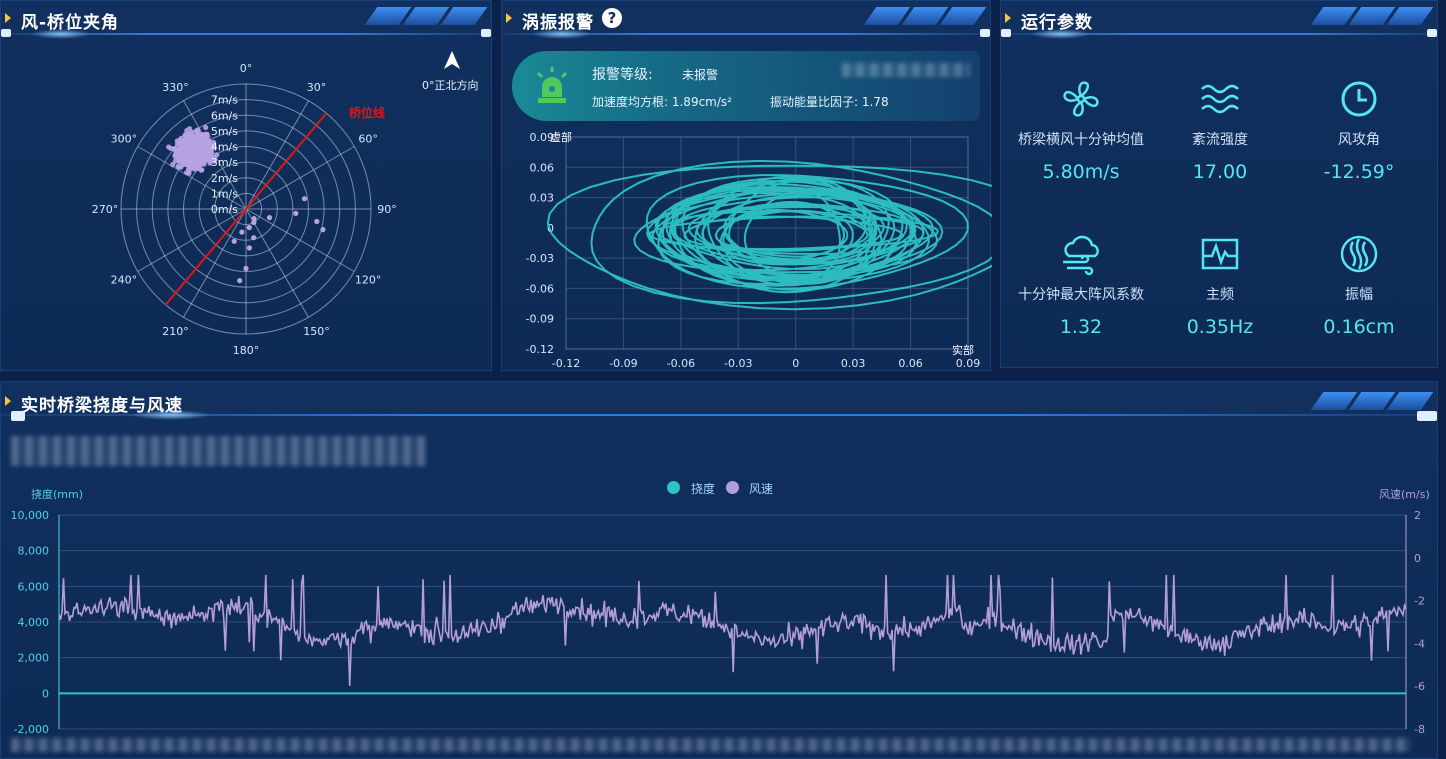  Describe the element at coordinates (623, 363) in the screenshot. I see `x-tick-label: -0.09` at that location.